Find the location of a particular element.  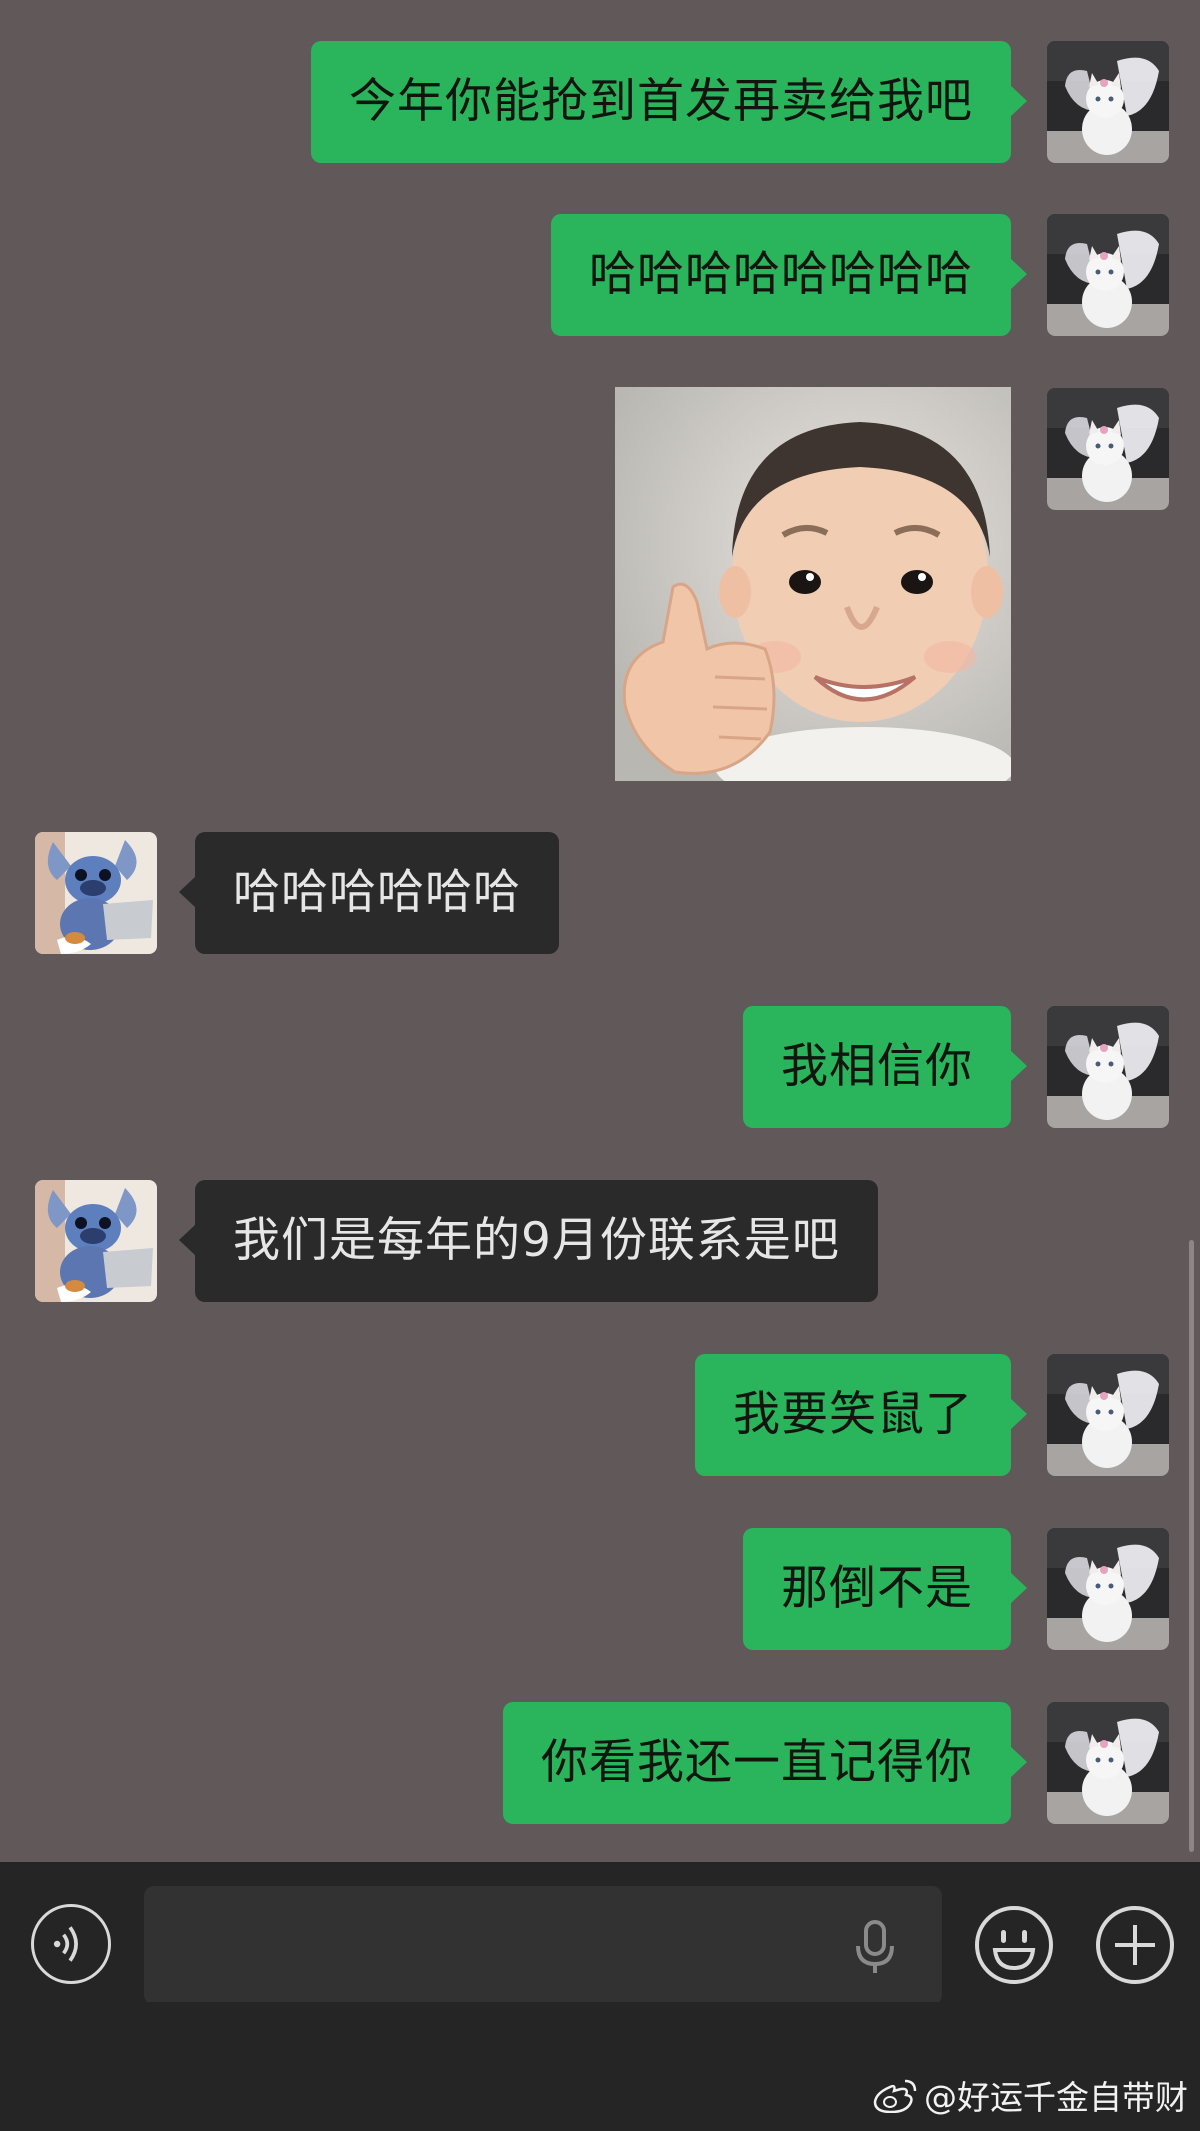

bottom-safe-area: @好运千金自带财 is located at coordinates (600, 2066).